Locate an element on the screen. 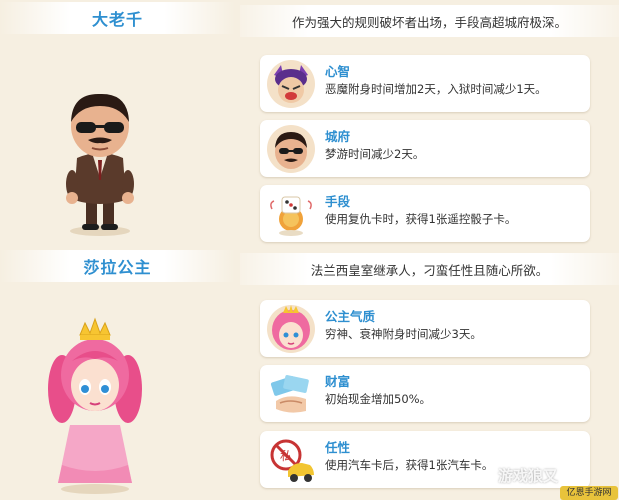 Image resolution: width=619 pixels, height=500 pixels. character-intro: 法兰西皇室继承人，刁蛮任性且随心所欲。 is located at coordinates (429, 270).